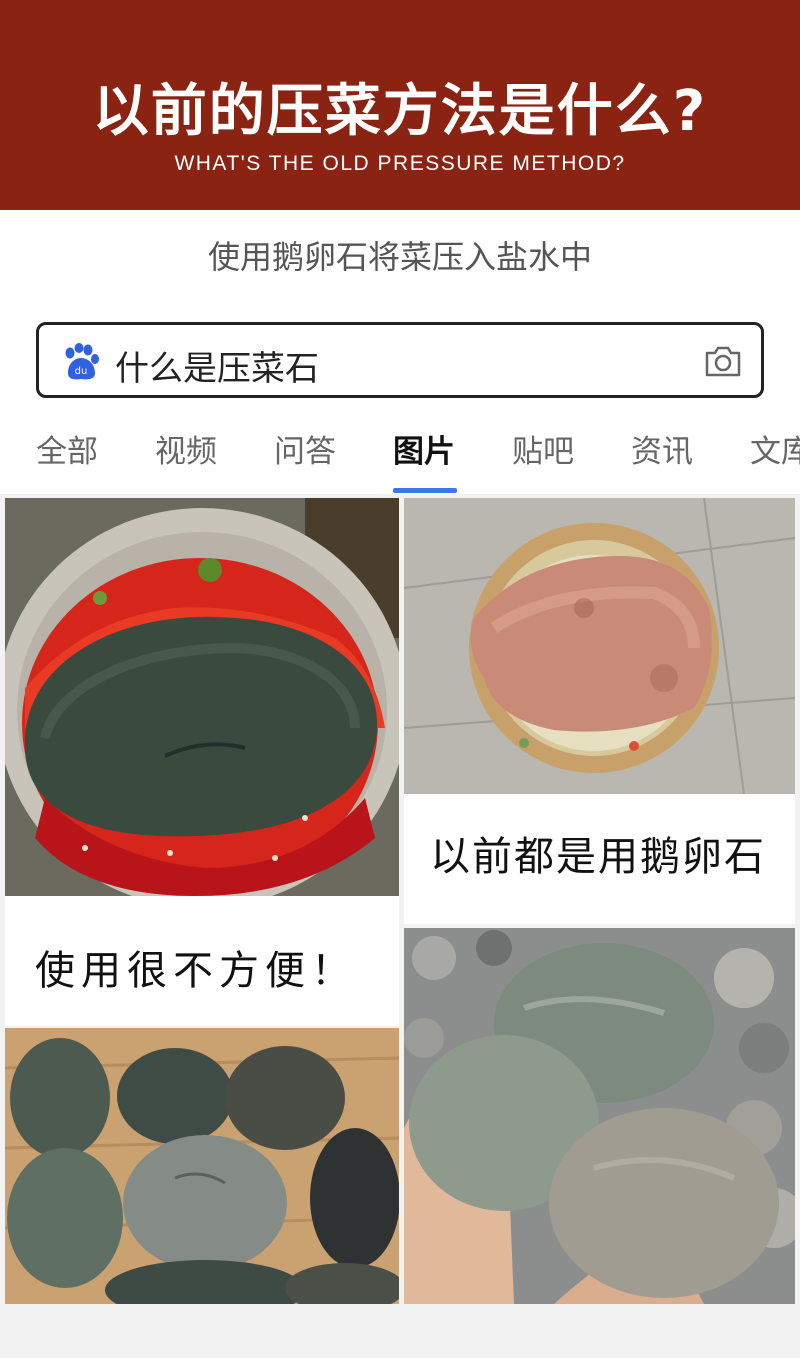  I want to click on caption-card-right: 以前都是用鹅卵石, so click(599, 859).